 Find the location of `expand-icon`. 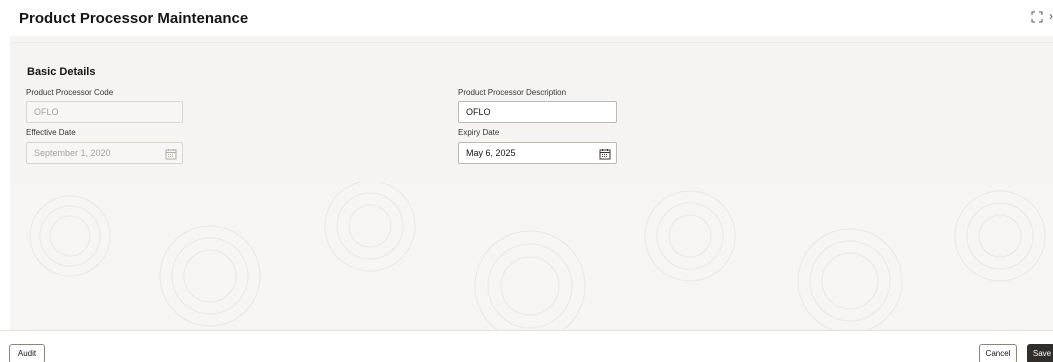

expand-icon is located at coordinates (1037, 16).